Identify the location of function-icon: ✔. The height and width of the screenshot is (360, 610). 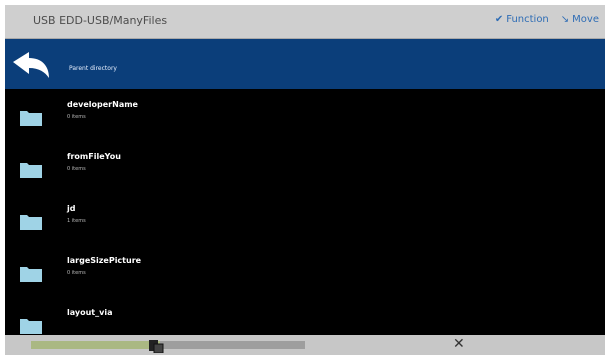
(499, 19).